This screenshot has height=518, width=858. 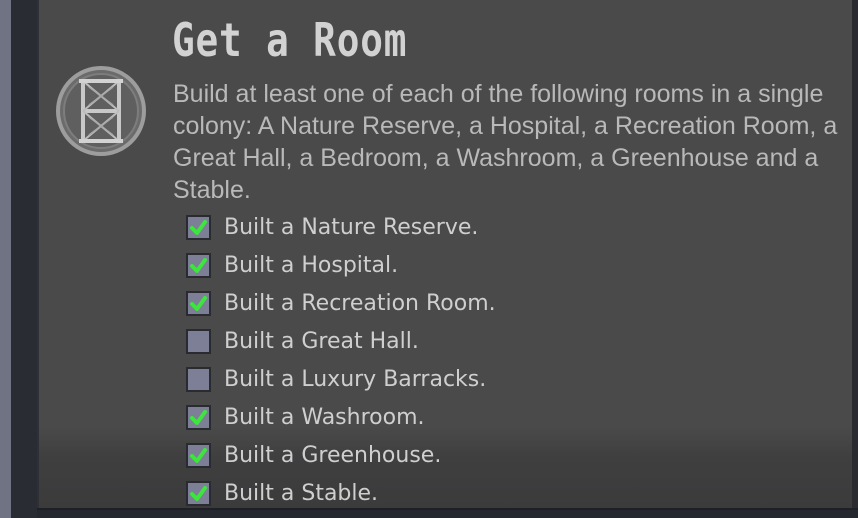 I want to click on requirement-row: Built a Great Hall., so click(x=341, y=341).